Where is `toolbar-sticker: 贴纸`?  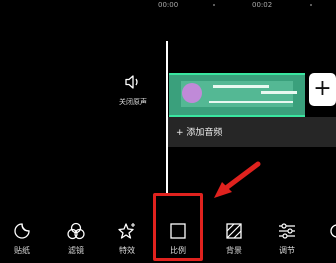 toolbar-sticker: 贴纸 is located at coordinates (22, 242).